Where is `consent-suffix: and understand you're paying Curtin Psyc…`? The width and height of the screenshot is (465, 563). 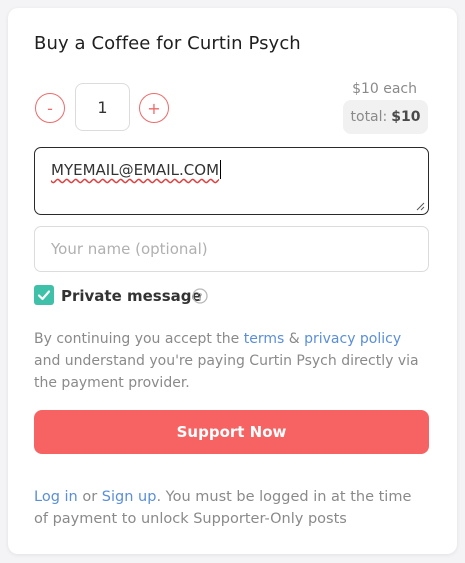
consent-suffix: and understand you're paying Curtin Psyc… is located at coordinates (226, 372).